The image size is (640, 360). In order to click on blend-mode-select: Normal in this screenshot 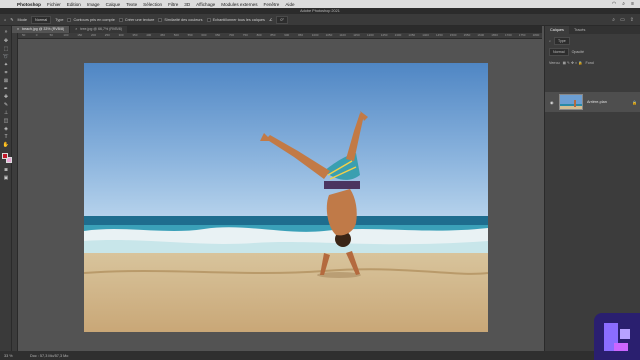, I will do `click(559, 51)`.